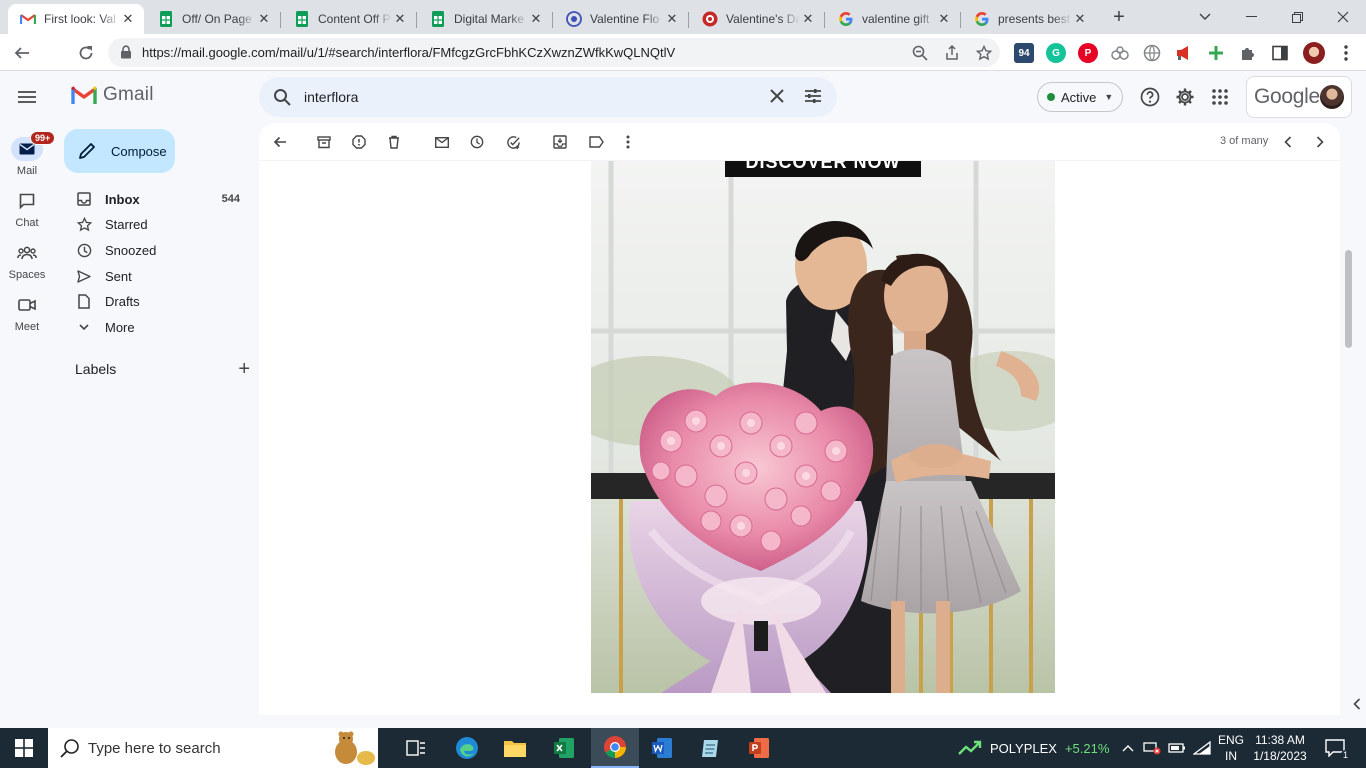 The height and width of the screenshot is (768, 1366). What do you see at coordinates (112, 95) in the screenshot?
I see `gmail-logo: Gmail` at bounding box center [112, 95].